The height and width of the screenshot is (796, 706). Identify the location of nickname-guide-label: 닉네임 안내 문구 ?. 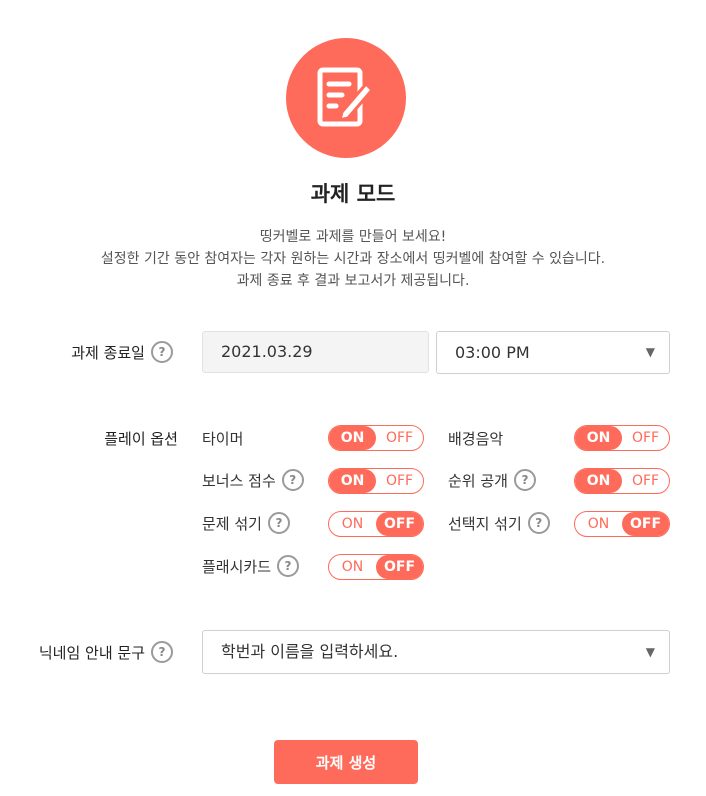
(106, 652).